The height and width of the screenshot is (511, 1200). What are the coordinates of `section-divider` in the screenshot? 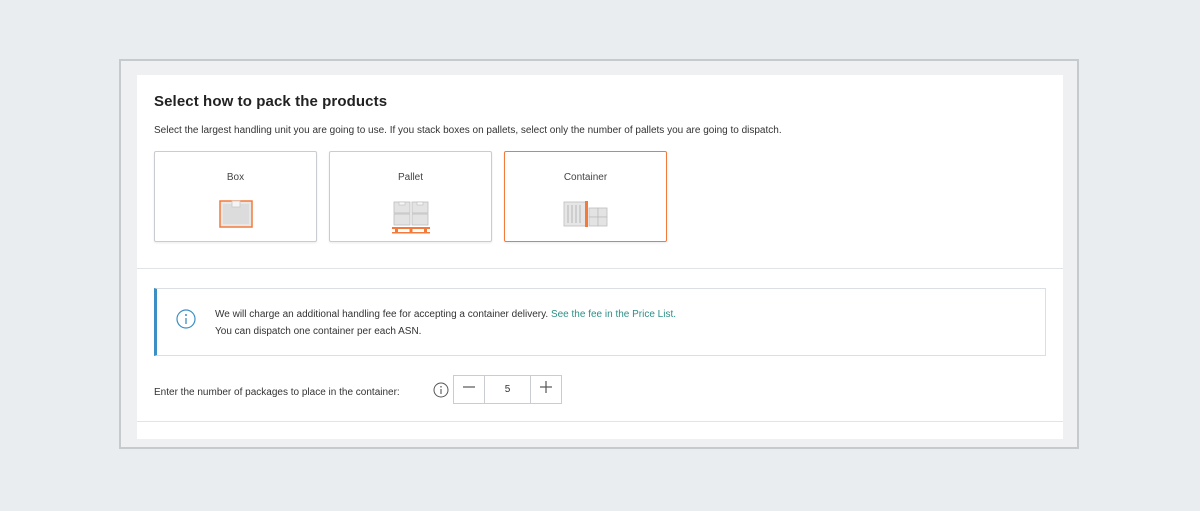 It's located at (600, 268).